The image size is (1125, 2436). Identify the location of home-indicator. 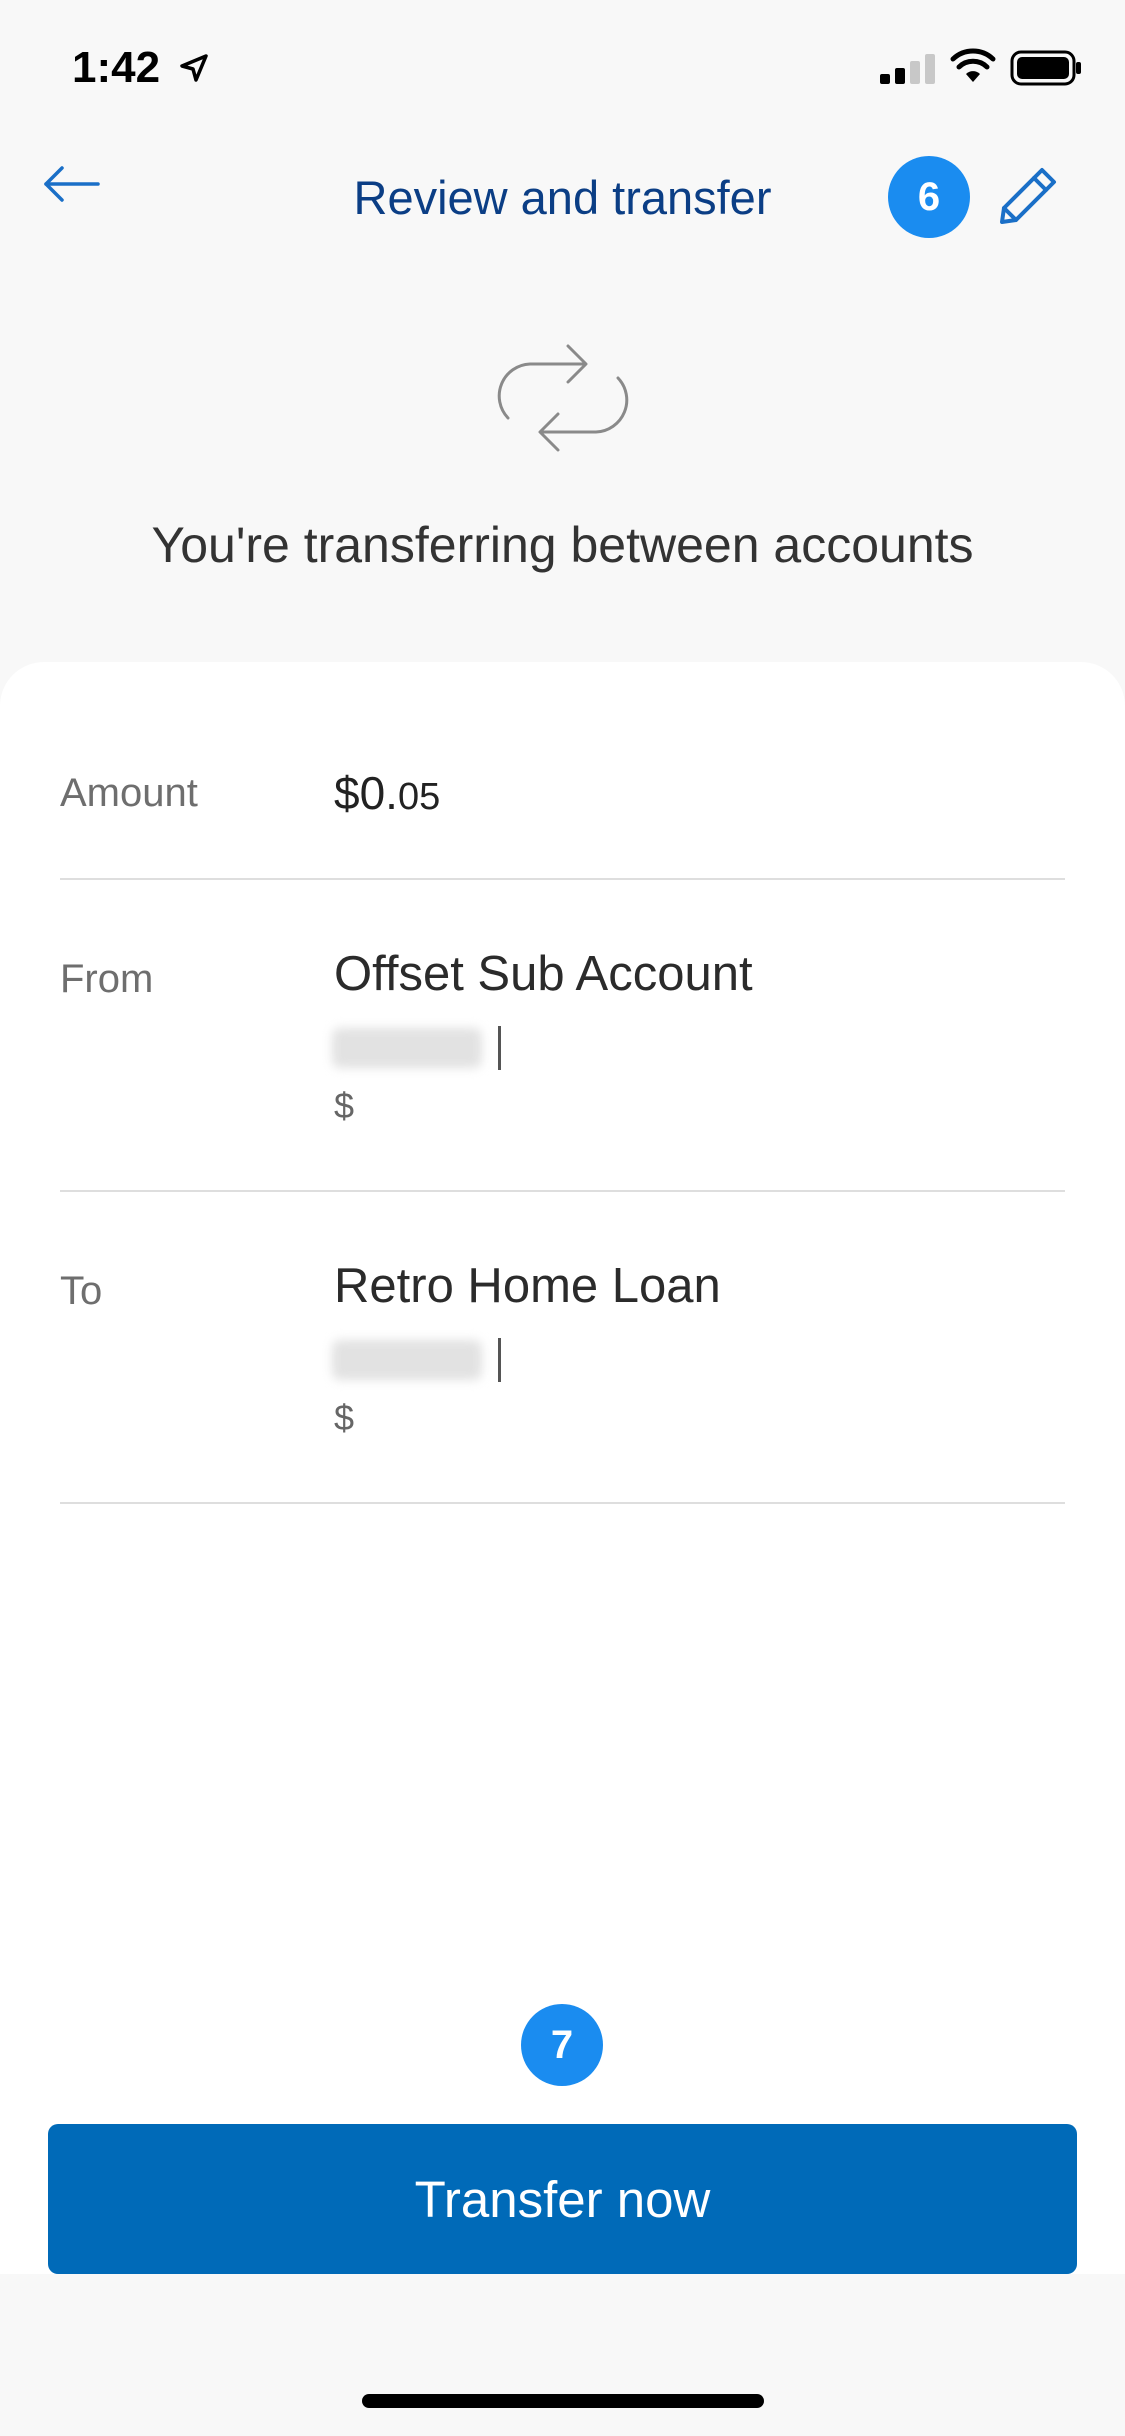
(563, 2401).